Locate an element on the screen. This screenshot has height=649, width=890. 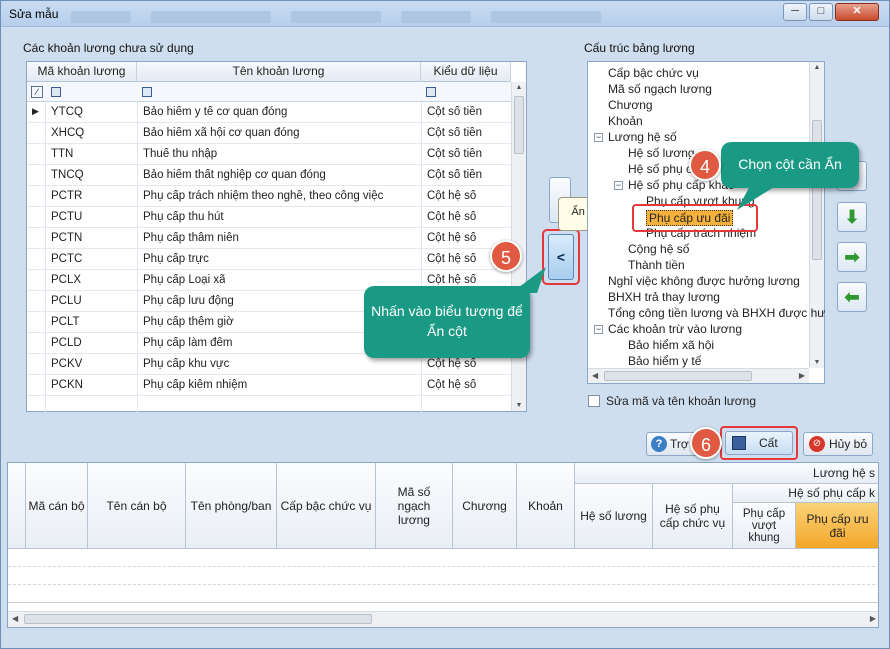
table-cell: Phụ cấp thâm niên is located at coordinates (191, 238).